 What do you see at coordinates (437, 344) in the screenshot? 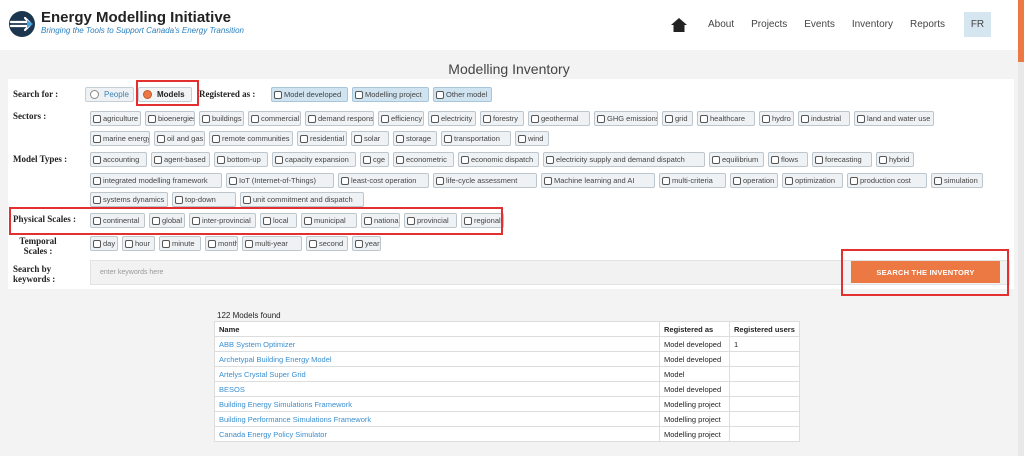
I see `model-name-link: ABB System Optimizer` at bounding box center [437, 344].